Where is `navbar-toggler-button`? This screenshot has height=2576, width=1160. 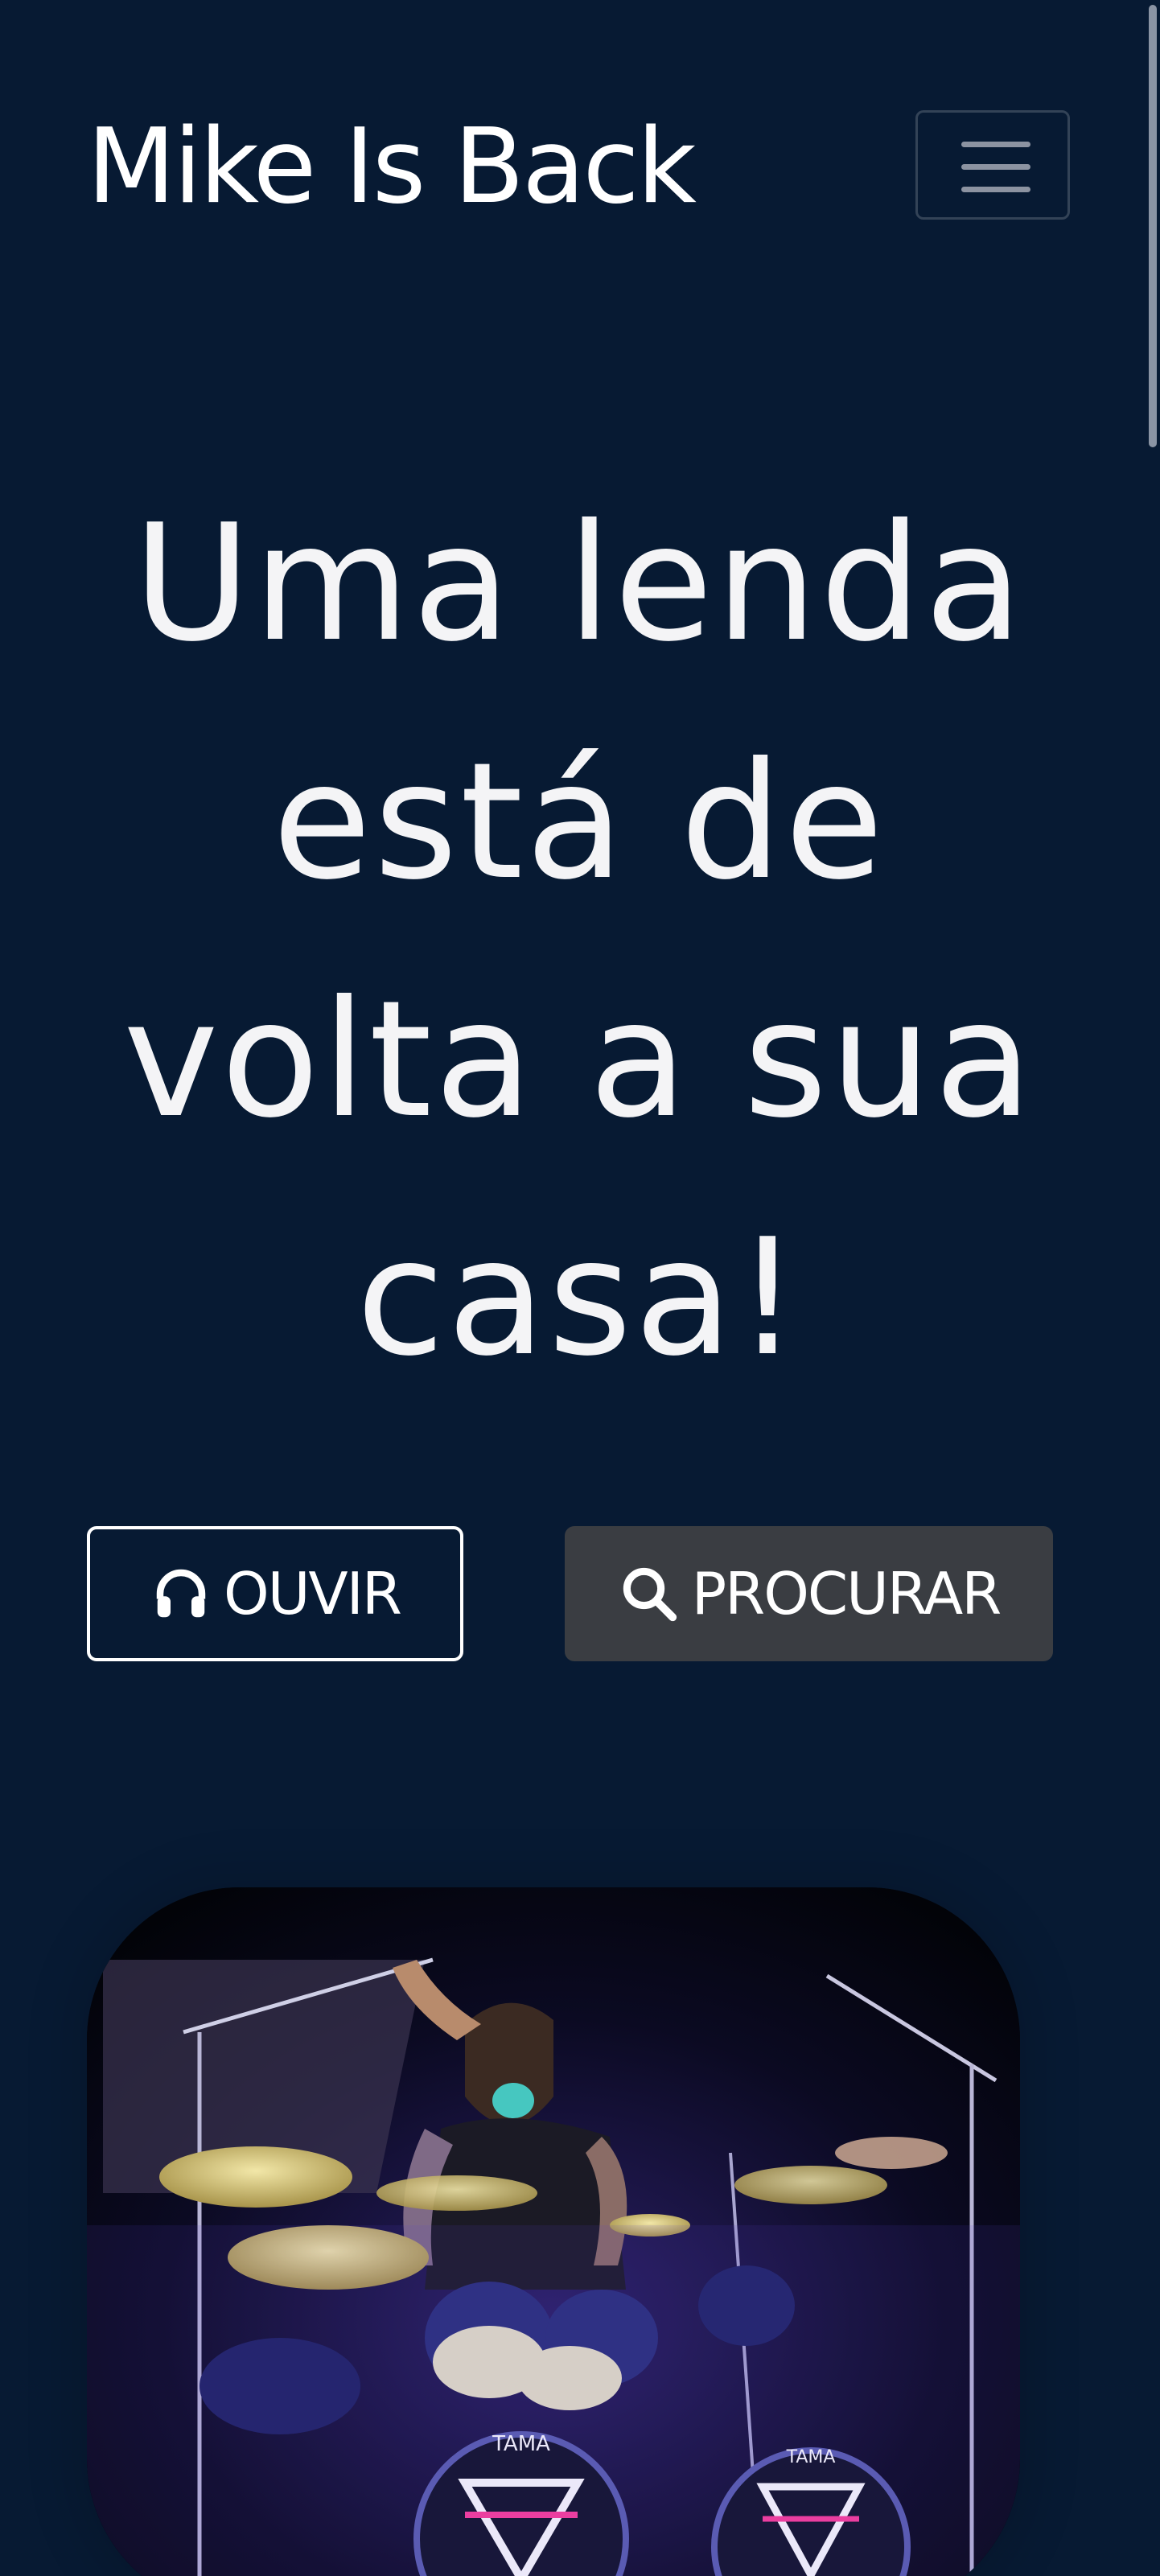
navbar-toggler-button is located at coordinates (992, 165).